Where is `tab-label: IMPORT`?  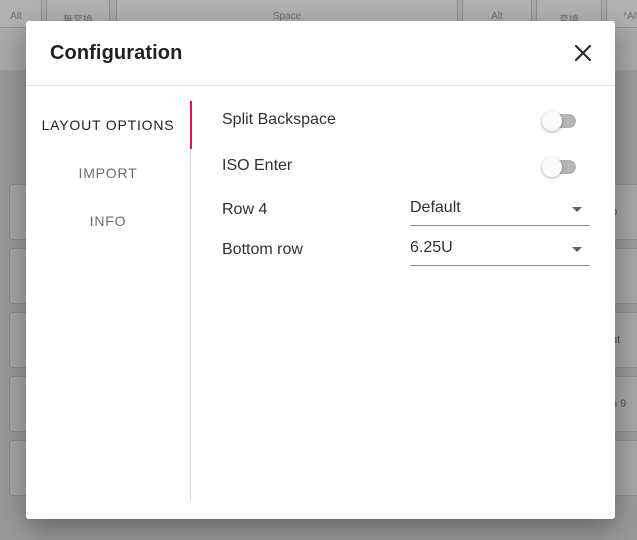
tab-label: IMPORT is located at coordinates (108, 173).